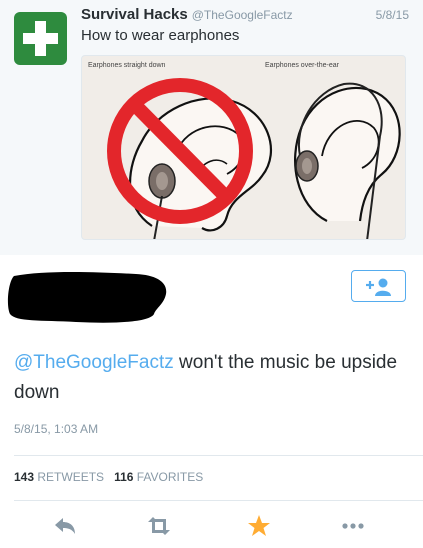 This screenshot has width=423, height=548. I want to click on quoted-author: Survival Hacks @TheGoogleFactz, so click(187, 14).